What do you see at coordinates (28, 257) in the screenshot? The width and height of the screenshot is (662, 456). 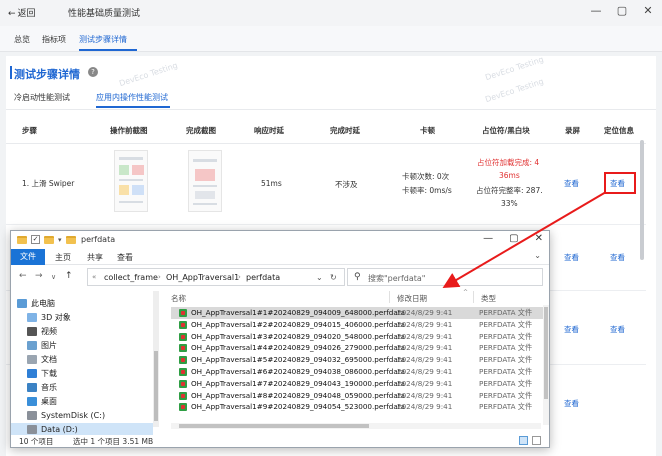 I see `ribbon-file-tab: 文件` at bounding box center [28, 257].